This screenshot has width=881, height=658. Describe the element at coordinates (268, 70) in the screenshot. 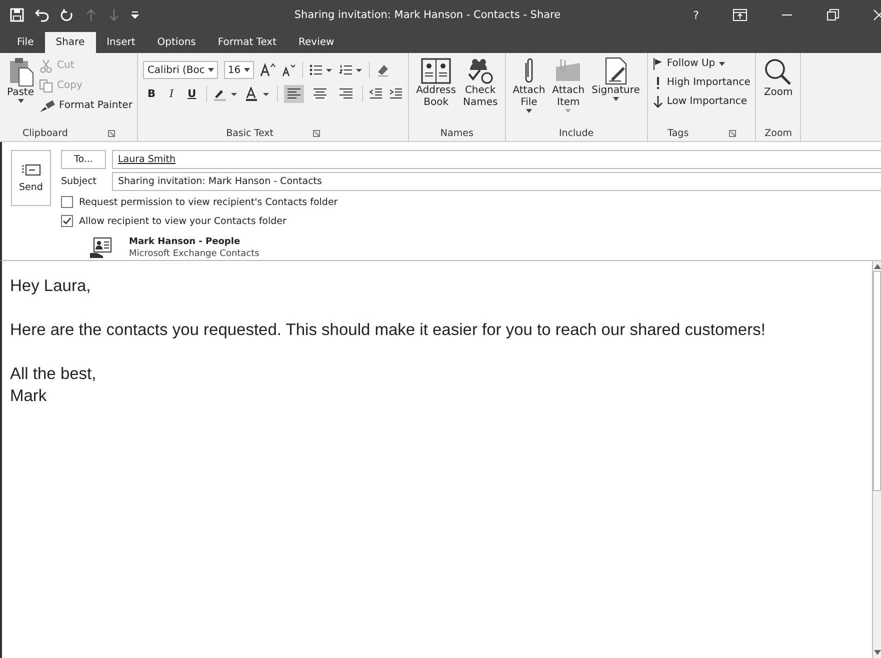

I see `grow-font-icon` at that location.